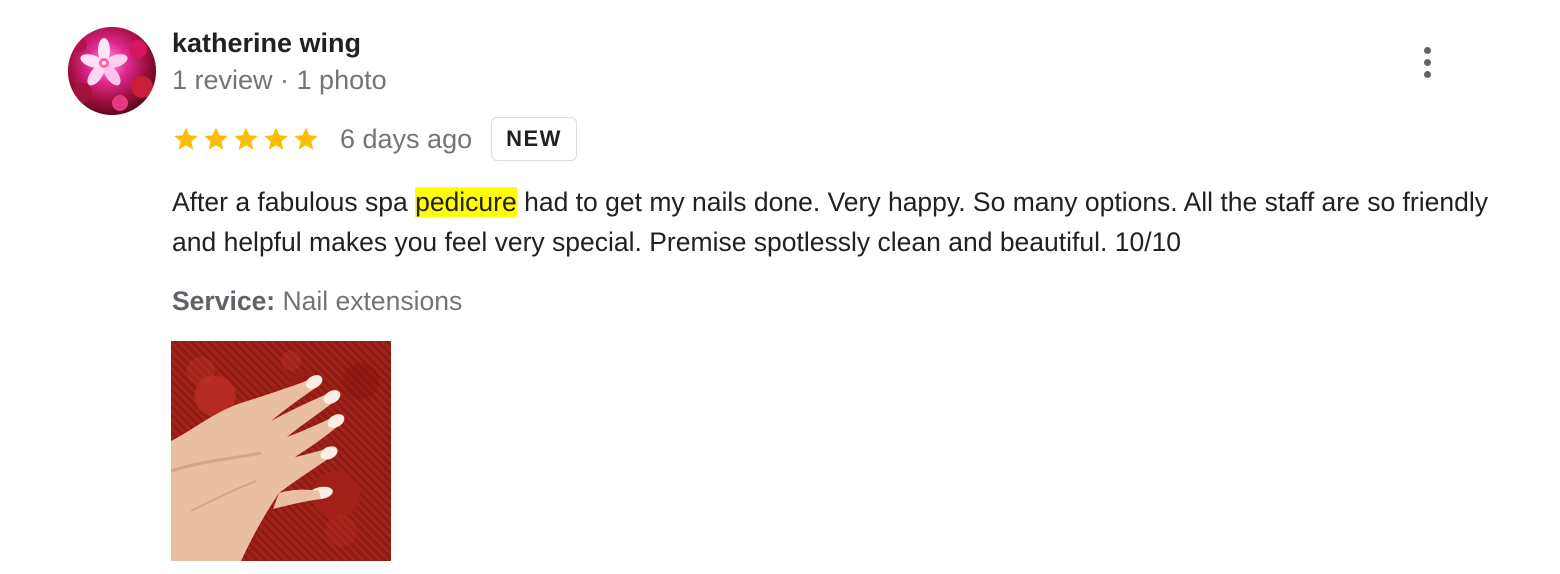  I want to click on flower-avatar-icon, so click(112, 71).